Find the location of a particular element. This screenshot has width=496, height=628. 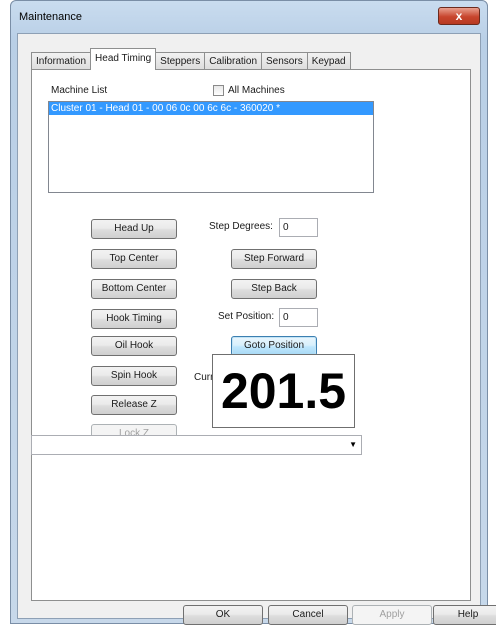

tab-calibration: Calibration is located at coordinates (233, 61).